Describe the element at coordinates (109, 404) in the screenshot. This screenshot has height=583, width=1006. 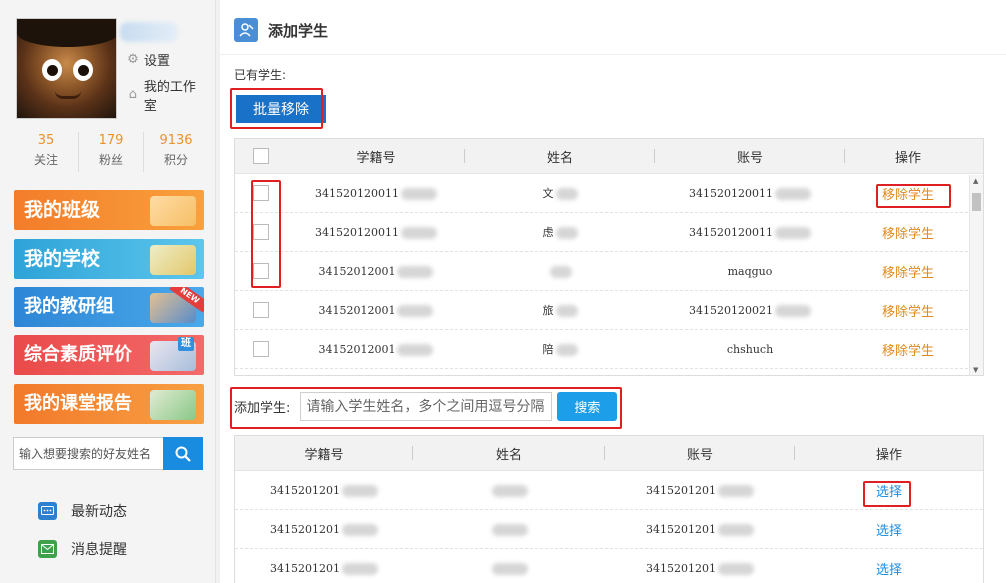
I see `nav-class-report: 我的课堂报告` at that location.